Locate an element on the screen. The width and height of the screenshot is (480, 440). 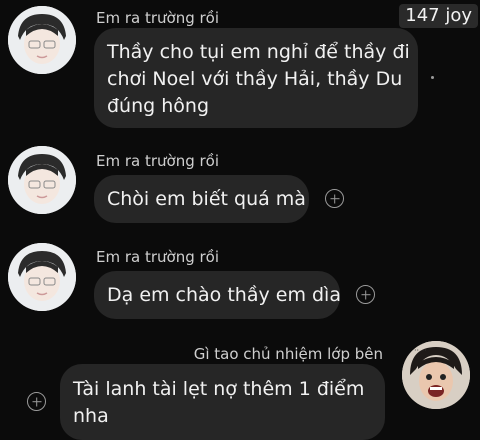
avatar: ·· ·· is located at coordinates (436, 375).